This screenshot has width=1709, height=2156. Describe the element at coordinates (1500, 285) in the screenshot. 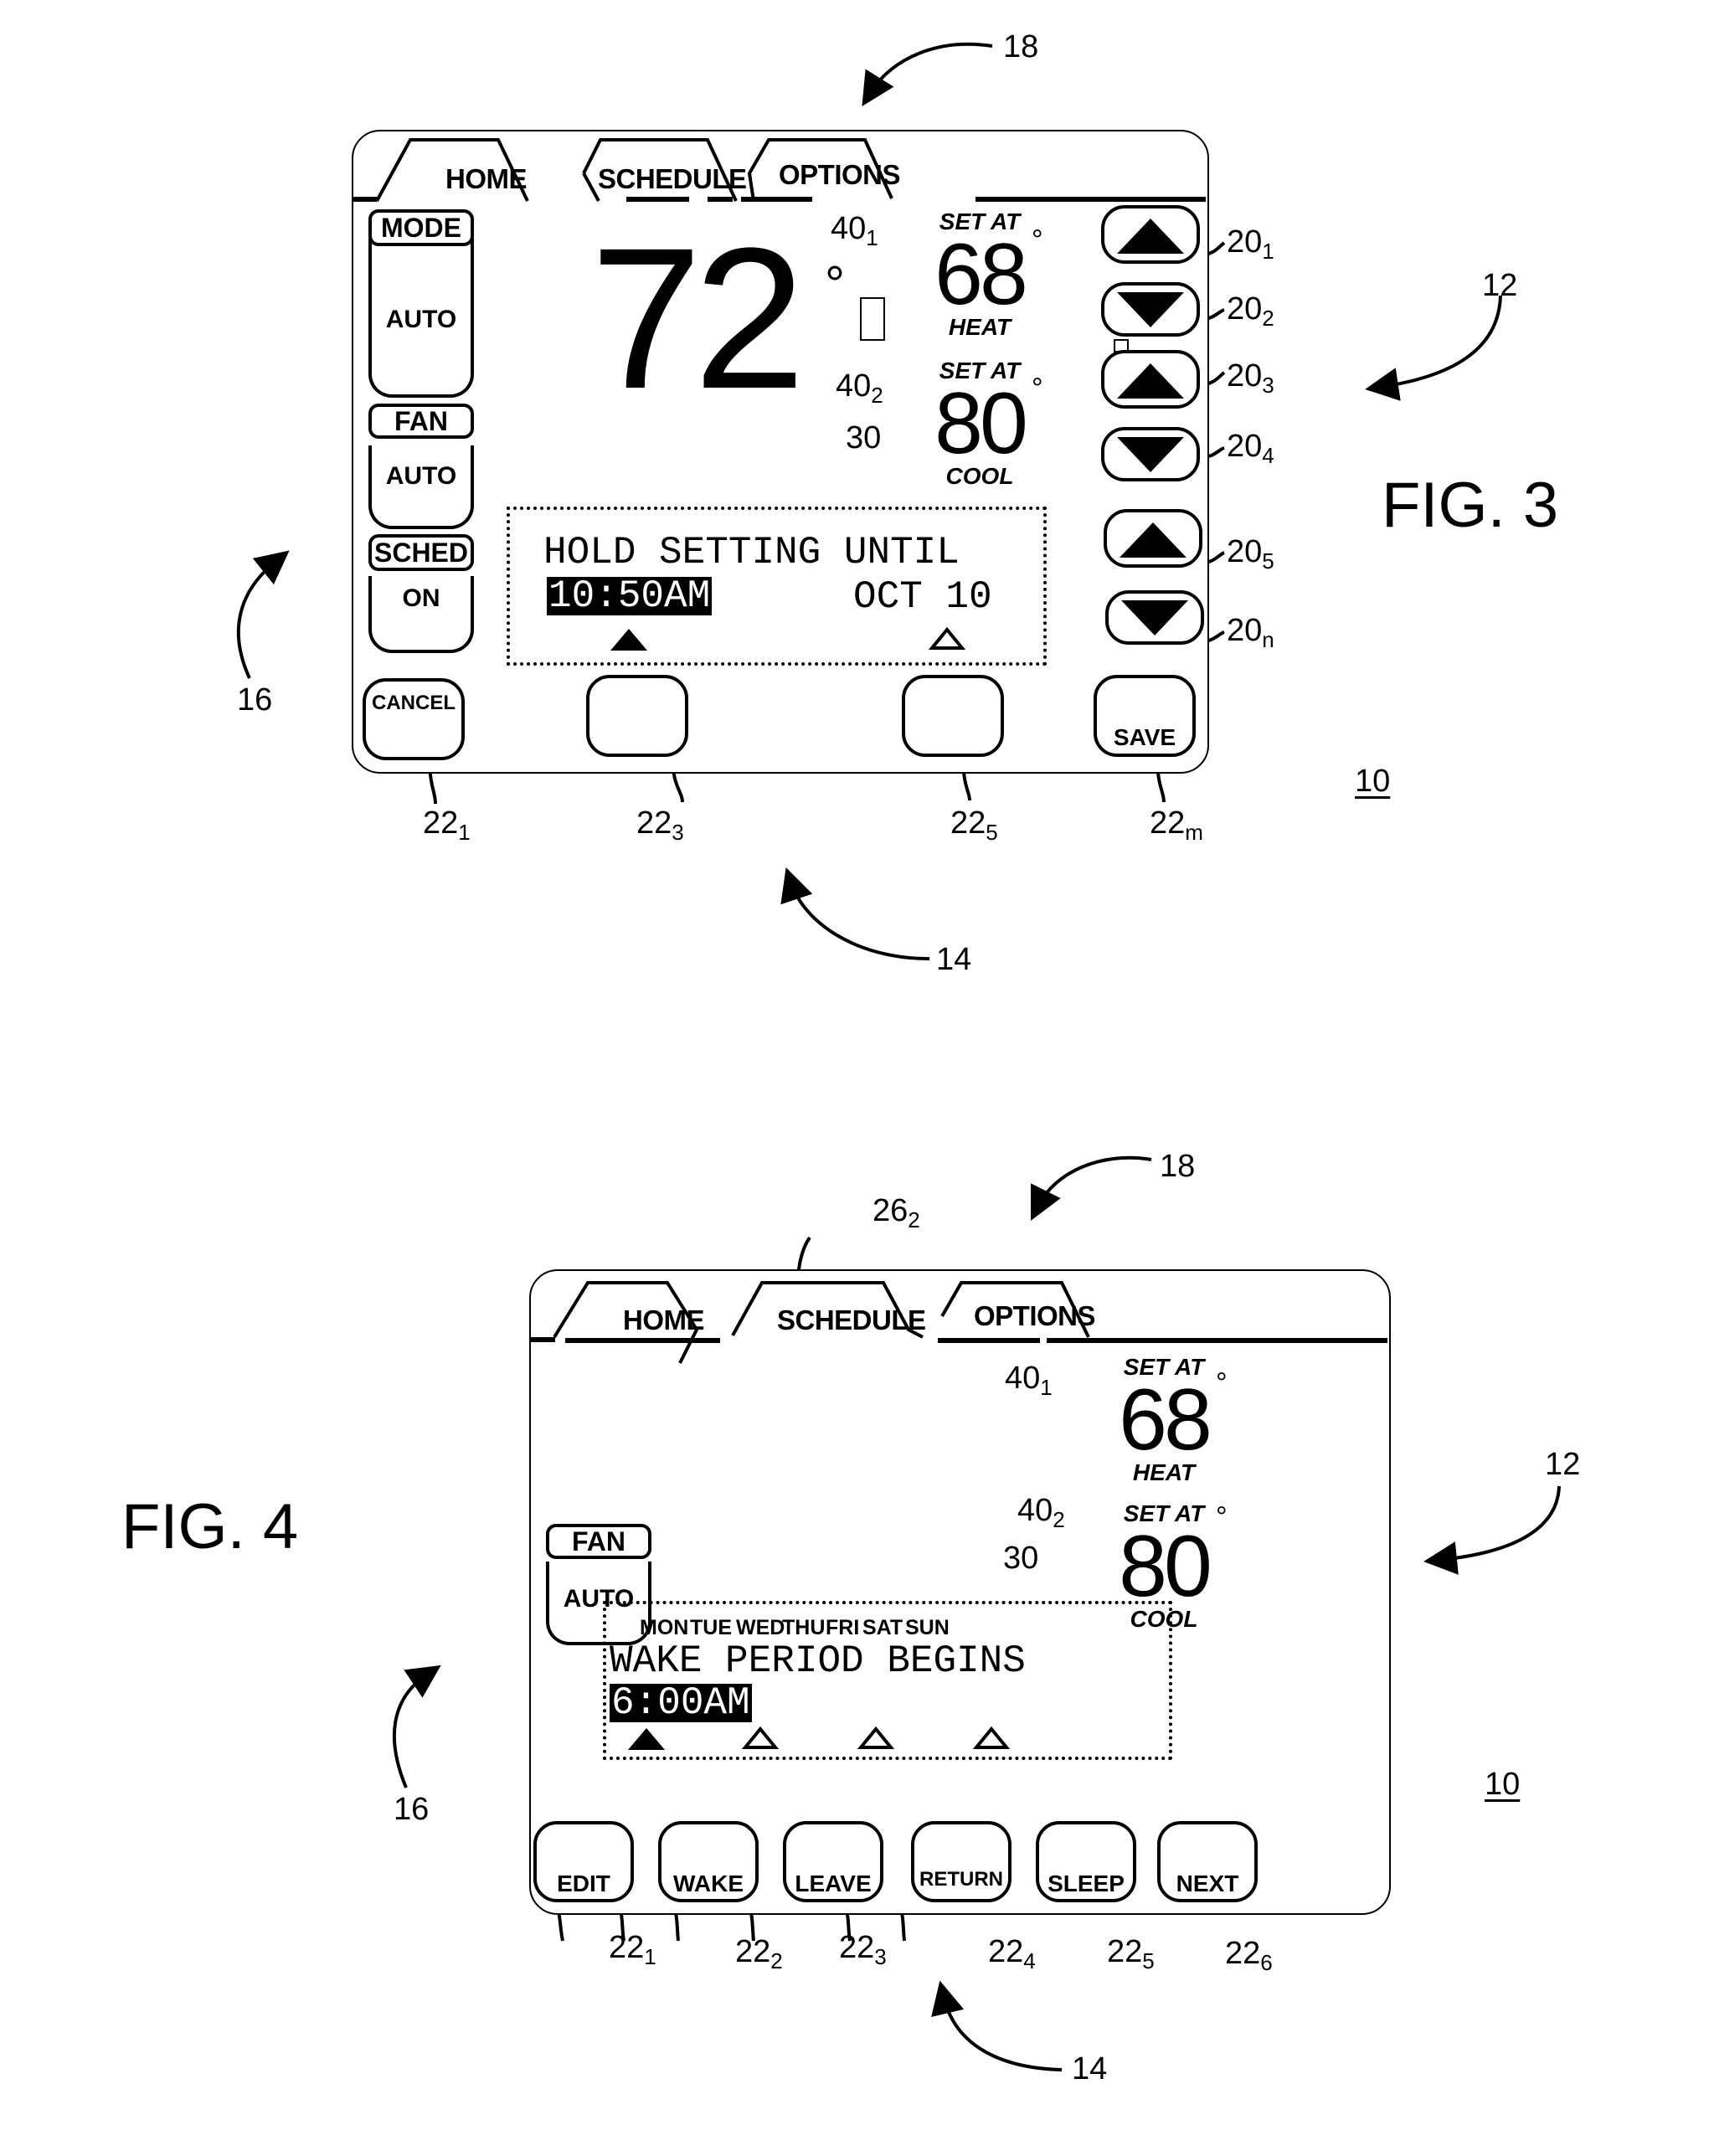

I see `ref-12: 12` at that location.